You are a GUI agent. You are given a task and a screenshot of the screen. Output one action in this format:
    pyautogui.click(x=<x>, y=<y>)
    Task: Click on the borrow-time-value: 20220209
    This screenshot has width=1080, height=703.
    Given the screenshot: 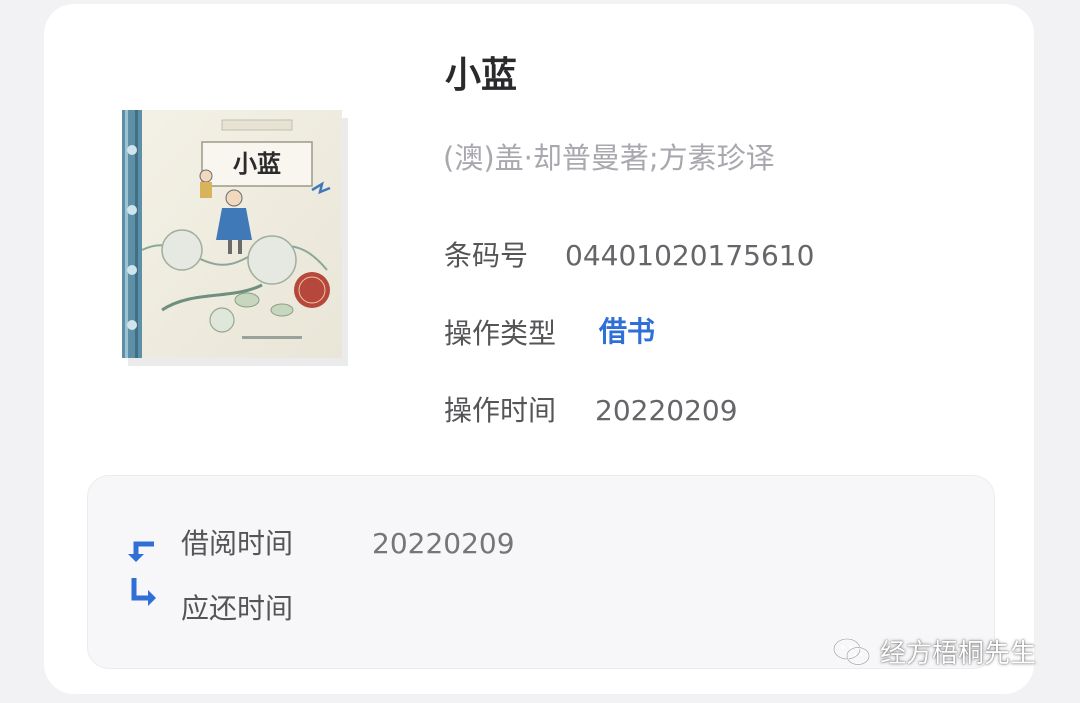 What is the action you would take?
    pyautogui.click(x=443, y=543)
    